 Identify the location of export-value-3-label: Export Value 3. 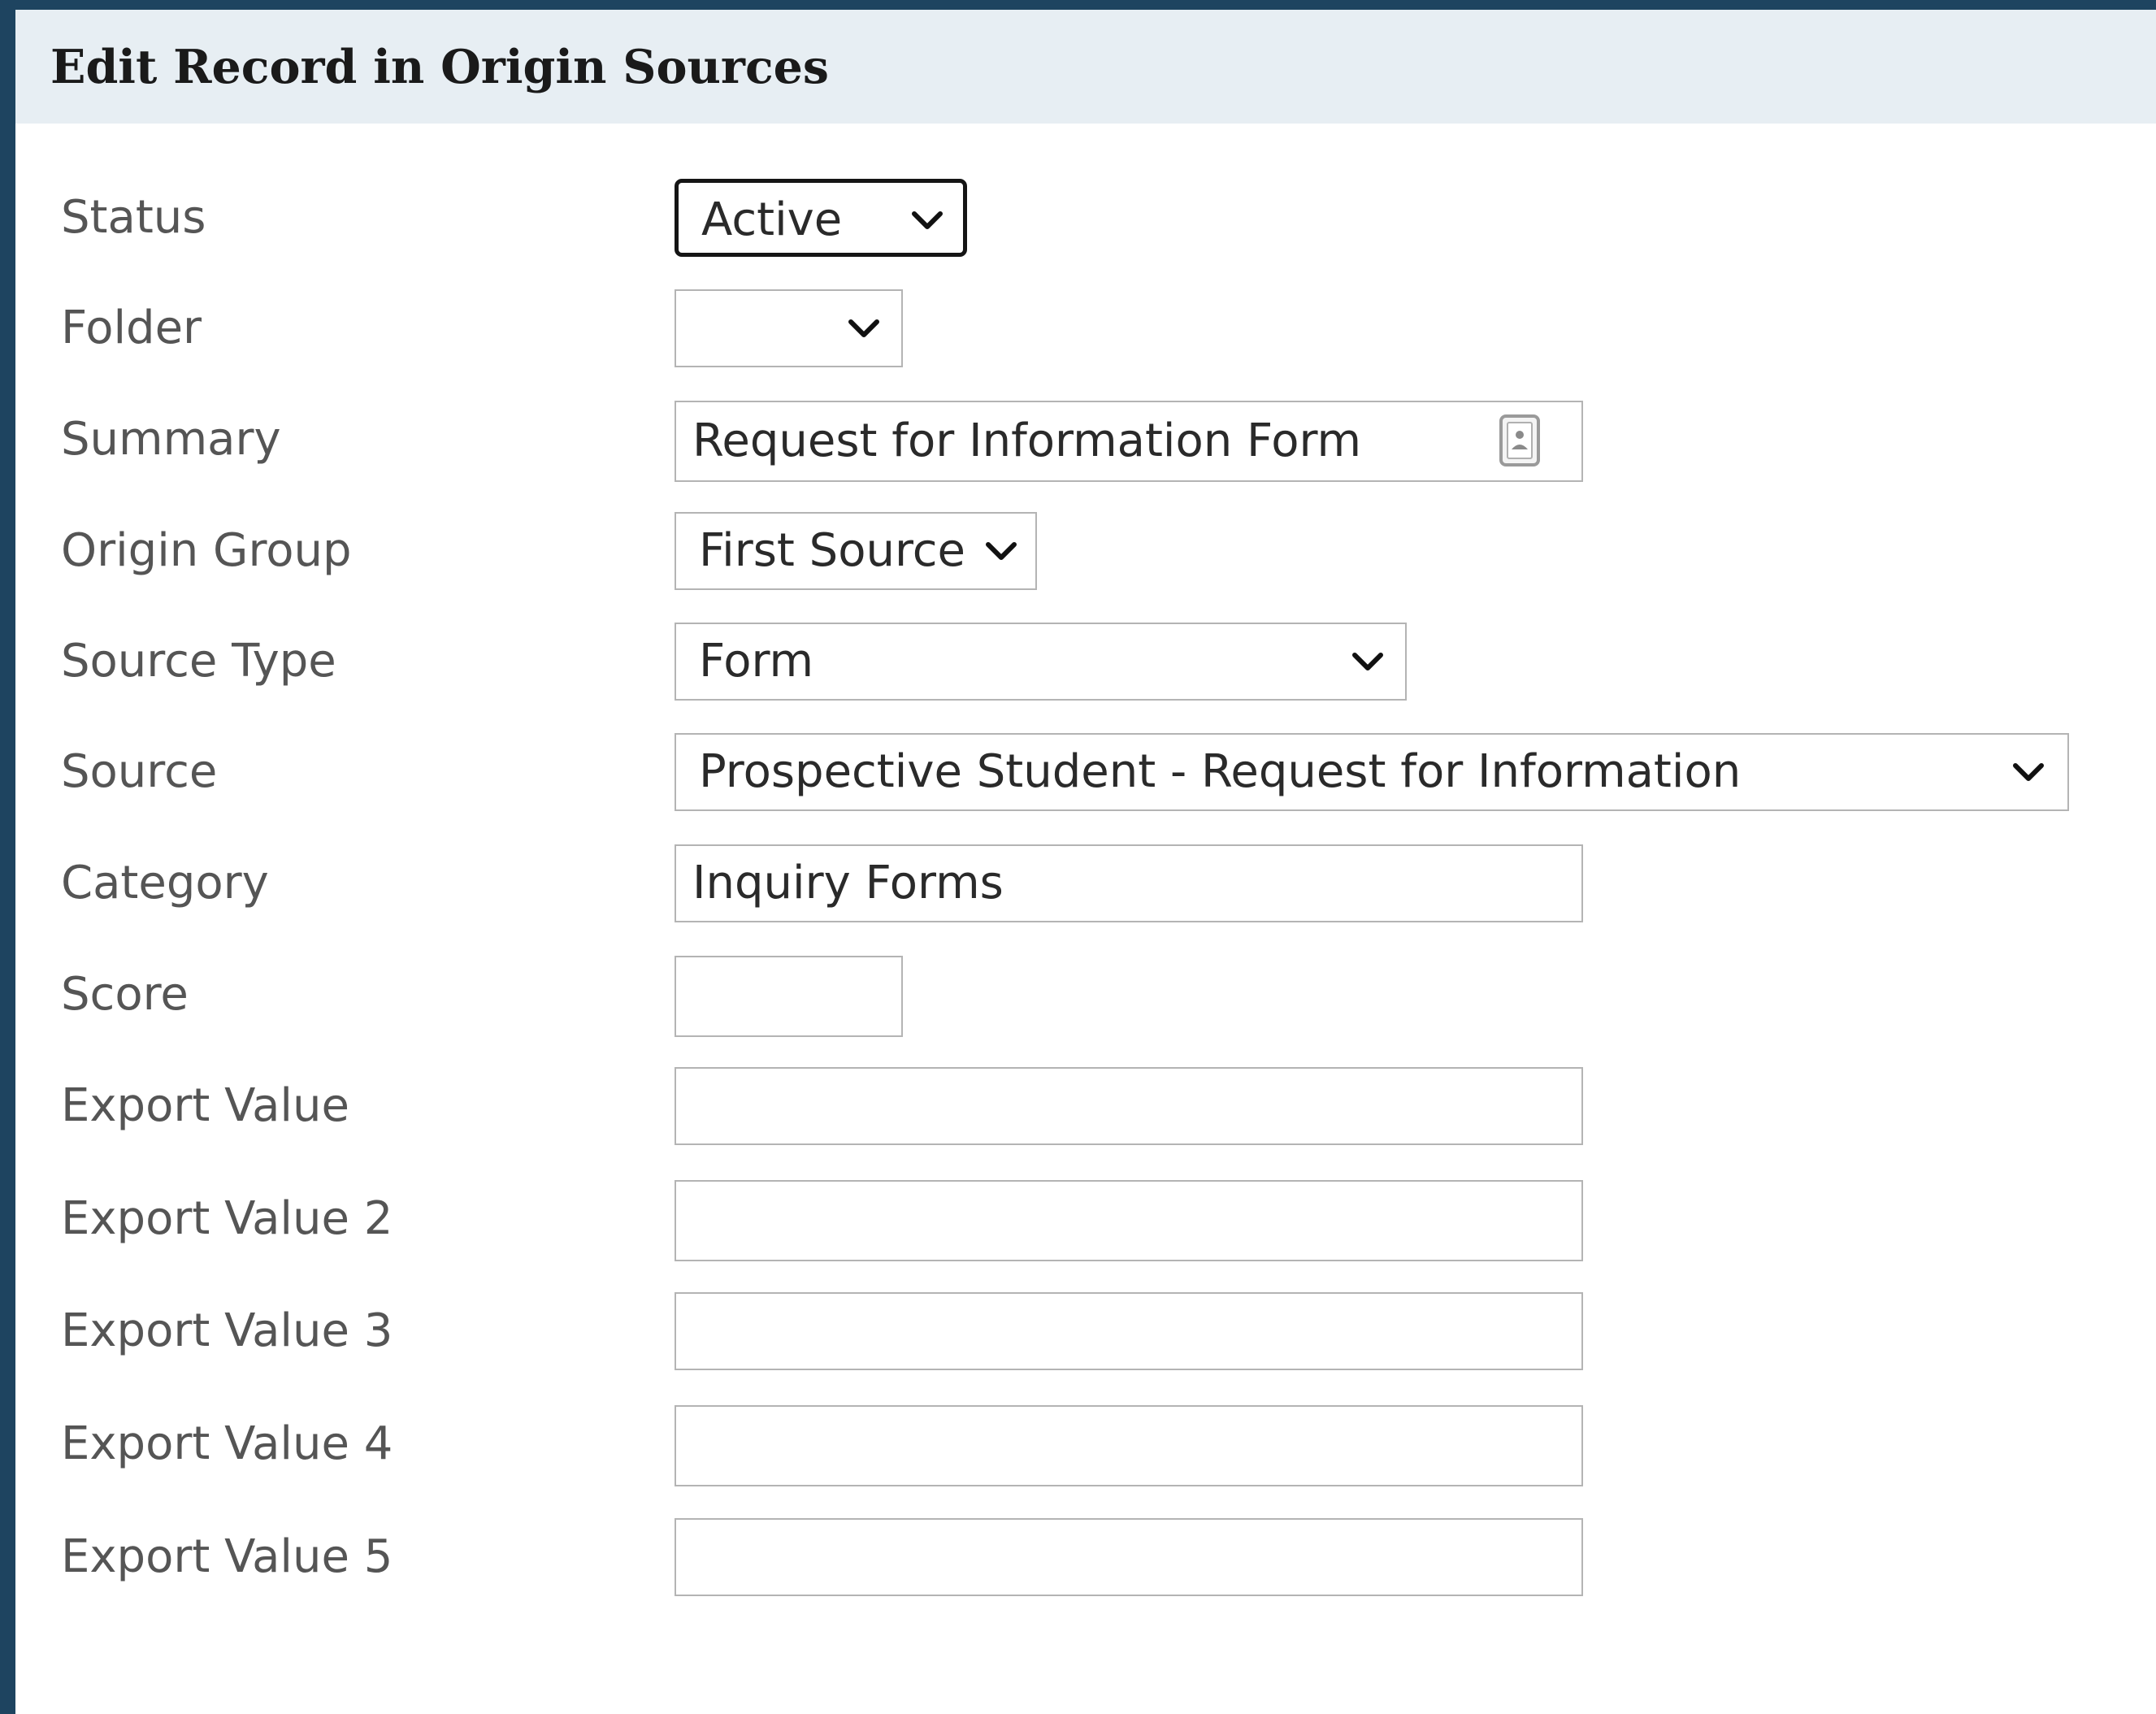
(227, 1330).